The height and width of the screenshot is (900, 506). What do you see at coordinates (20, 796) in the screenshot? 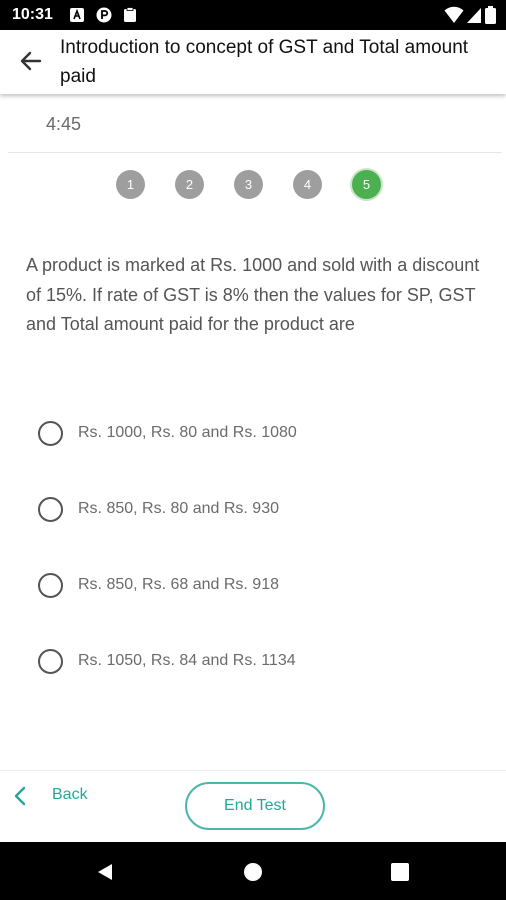
I see `chevron-left-icon` at bounding box center [20, 796].